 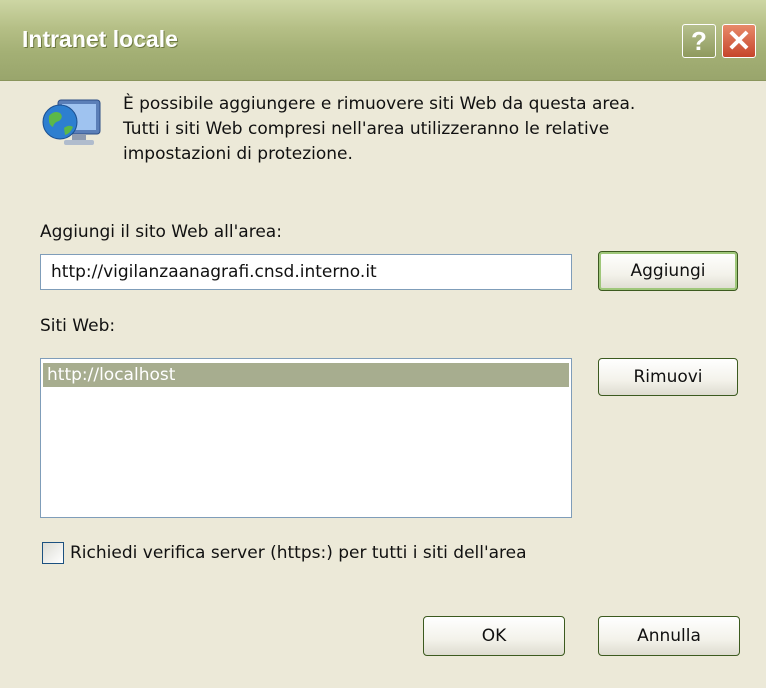 What do you see at coordinates (494, 636) in the screenshot?
I see `ok-button: OK` at bounding box center [494, 636].